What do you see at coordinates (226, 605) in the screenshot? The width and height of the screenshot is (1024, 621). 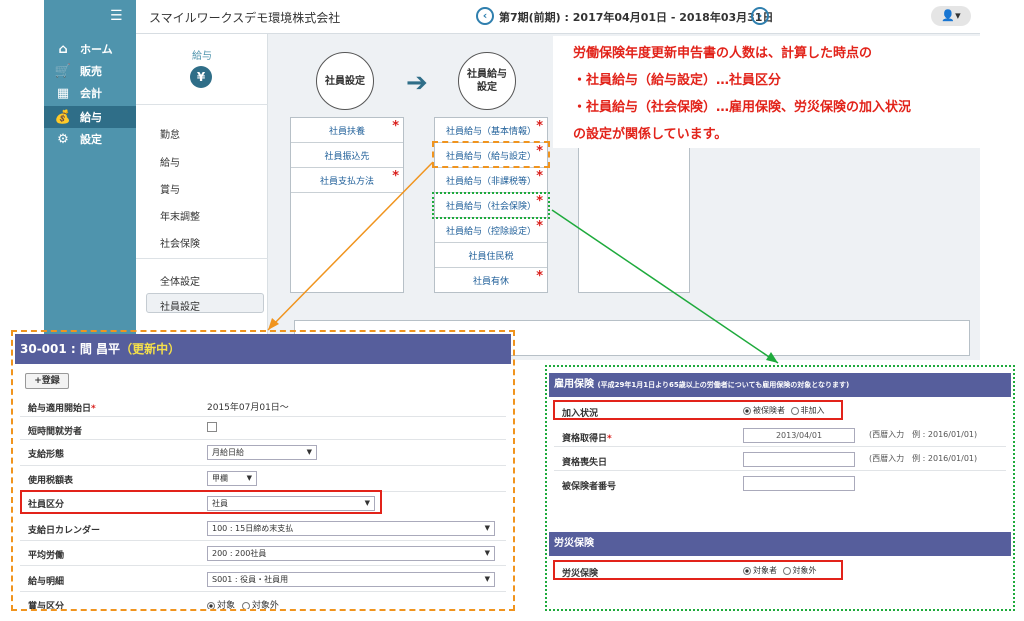 I see `radio-label: 対象` at bounding box center [226, 605].